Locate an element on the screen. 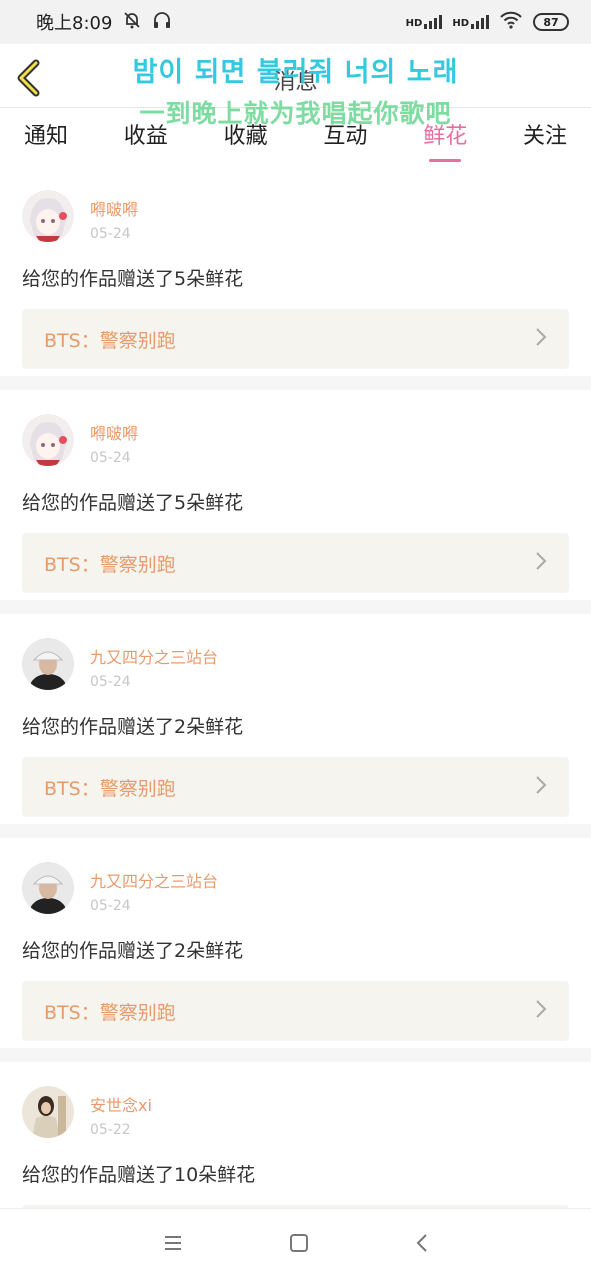 This screenshot has height=1286, width=591. status-bar: 晚上8:09 HD HD 87 is located at coordinates (295, 22).